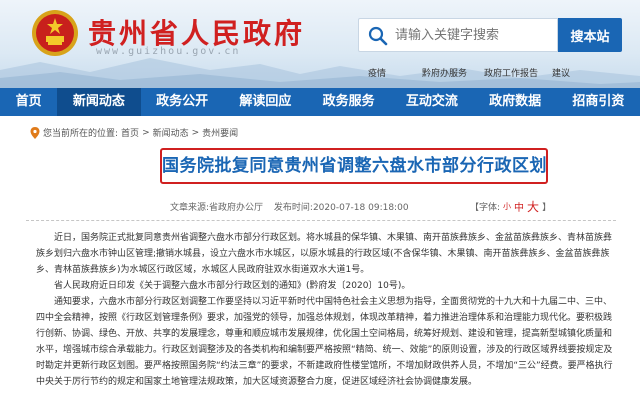  Describe the element at coordinates (28, 102) in the screenshot. I see `nav-item-home: 首页` at that location.